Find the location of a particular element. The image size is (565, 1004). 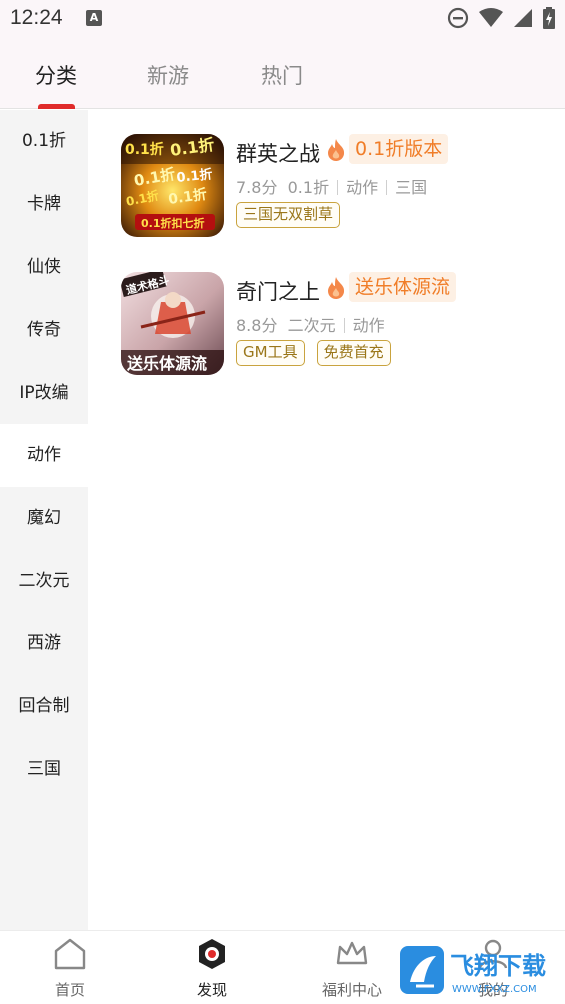

game-score: 8.8分 is located at coordinates (257, 325).